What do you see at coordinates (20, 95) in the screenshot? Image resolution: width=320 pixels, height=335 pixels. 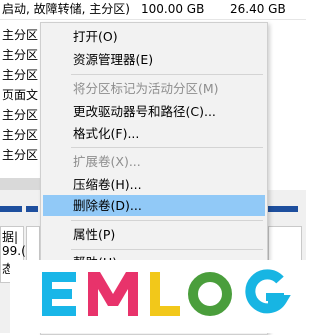 I see `volume-type: 页面文` at bounding box center [20, 95].